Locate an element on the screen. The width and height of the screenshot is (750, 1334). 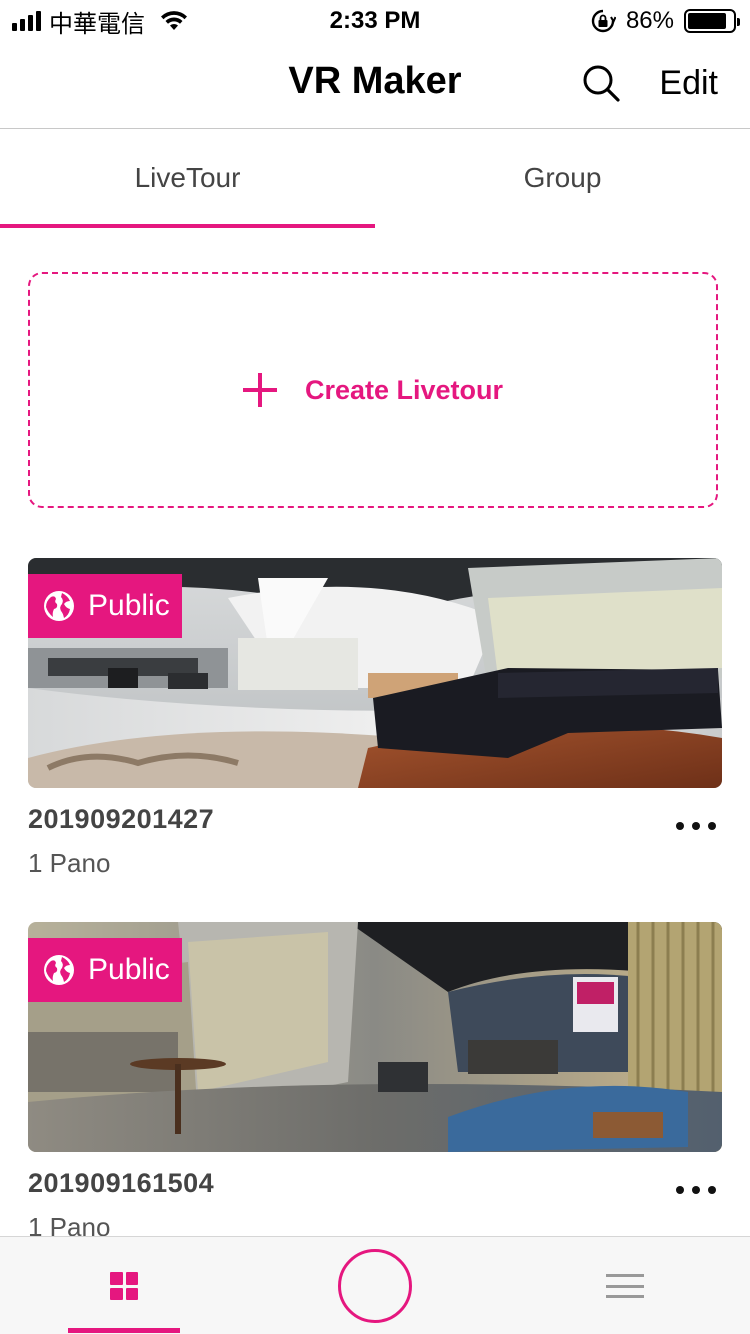
status-right: 86% is located at coordinates (665, 21).